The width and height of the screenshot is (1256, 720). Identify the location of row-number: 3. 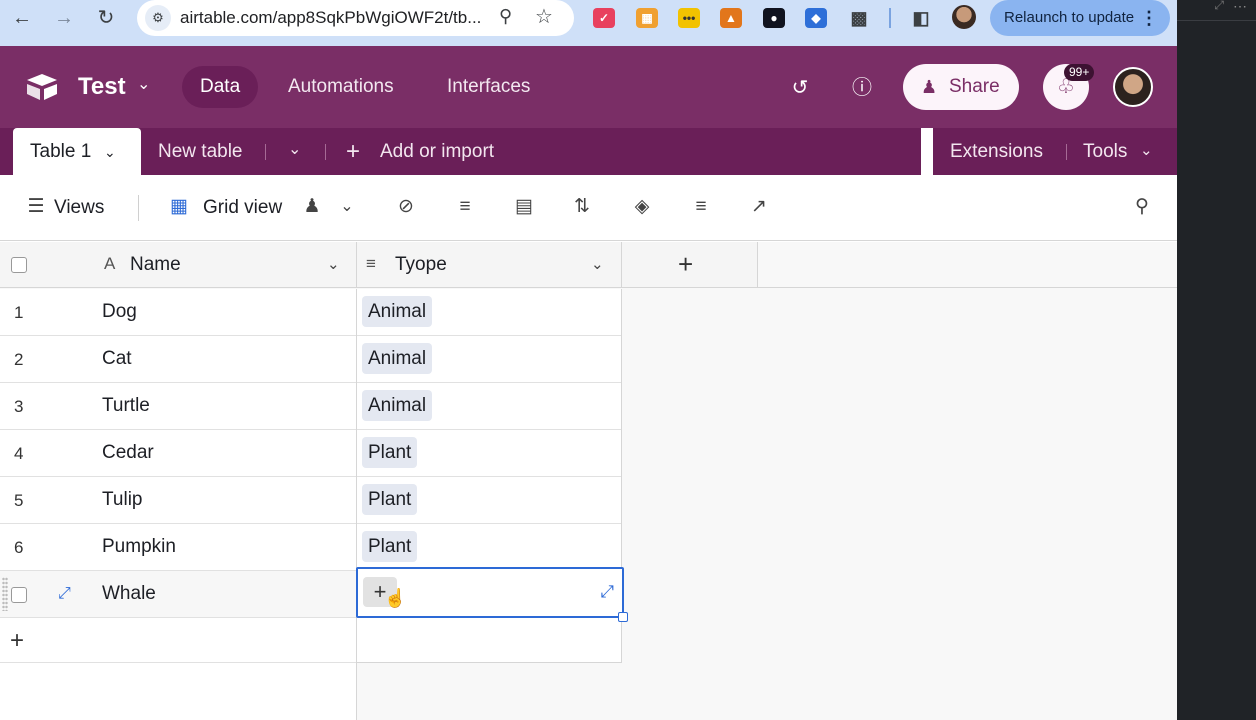
(19, 406).